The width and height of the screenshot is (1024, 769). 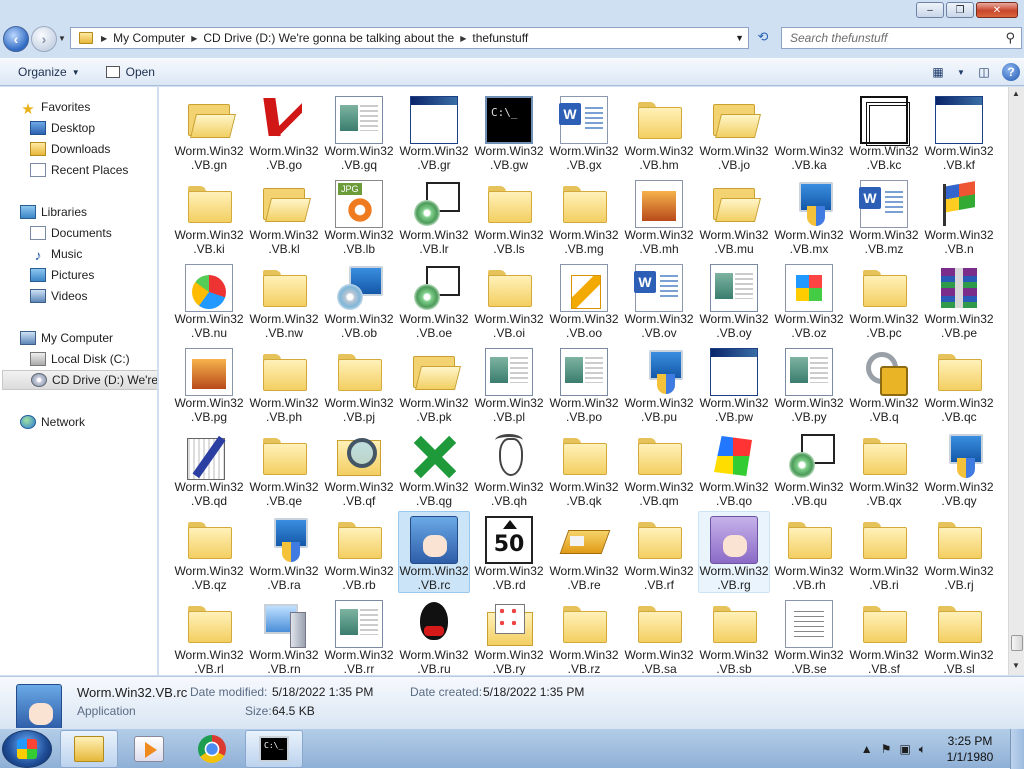 What do you see at coordinates (209, 552) in the screenshot?
I see `file-item: Worm.Win32.VB.qz` at bounding box center [209, 552].